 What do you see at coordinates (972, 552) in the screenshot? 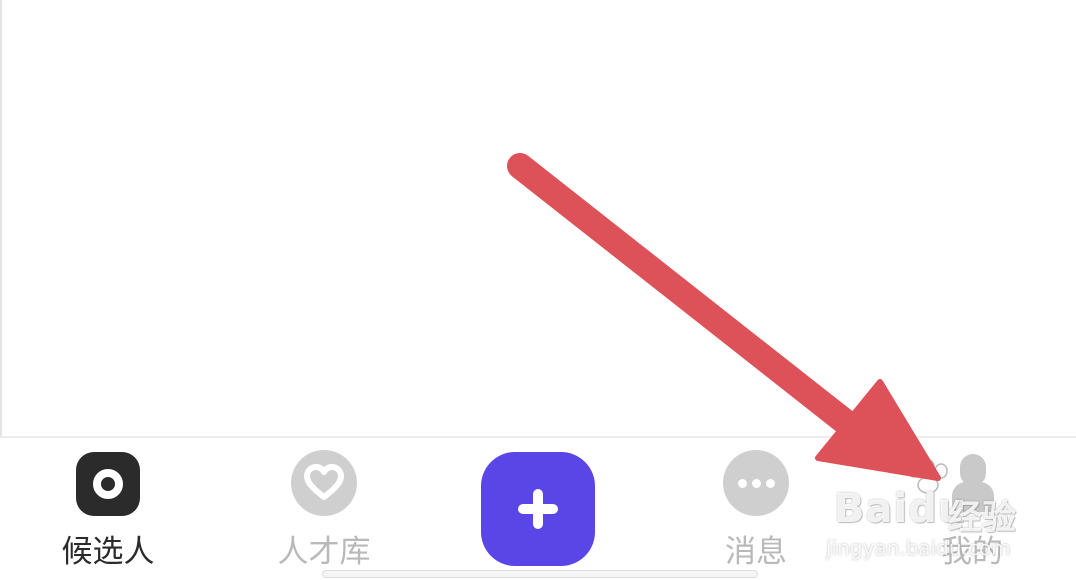
I see `tab-mine-label: 我的` at bounding box center [972, 552].